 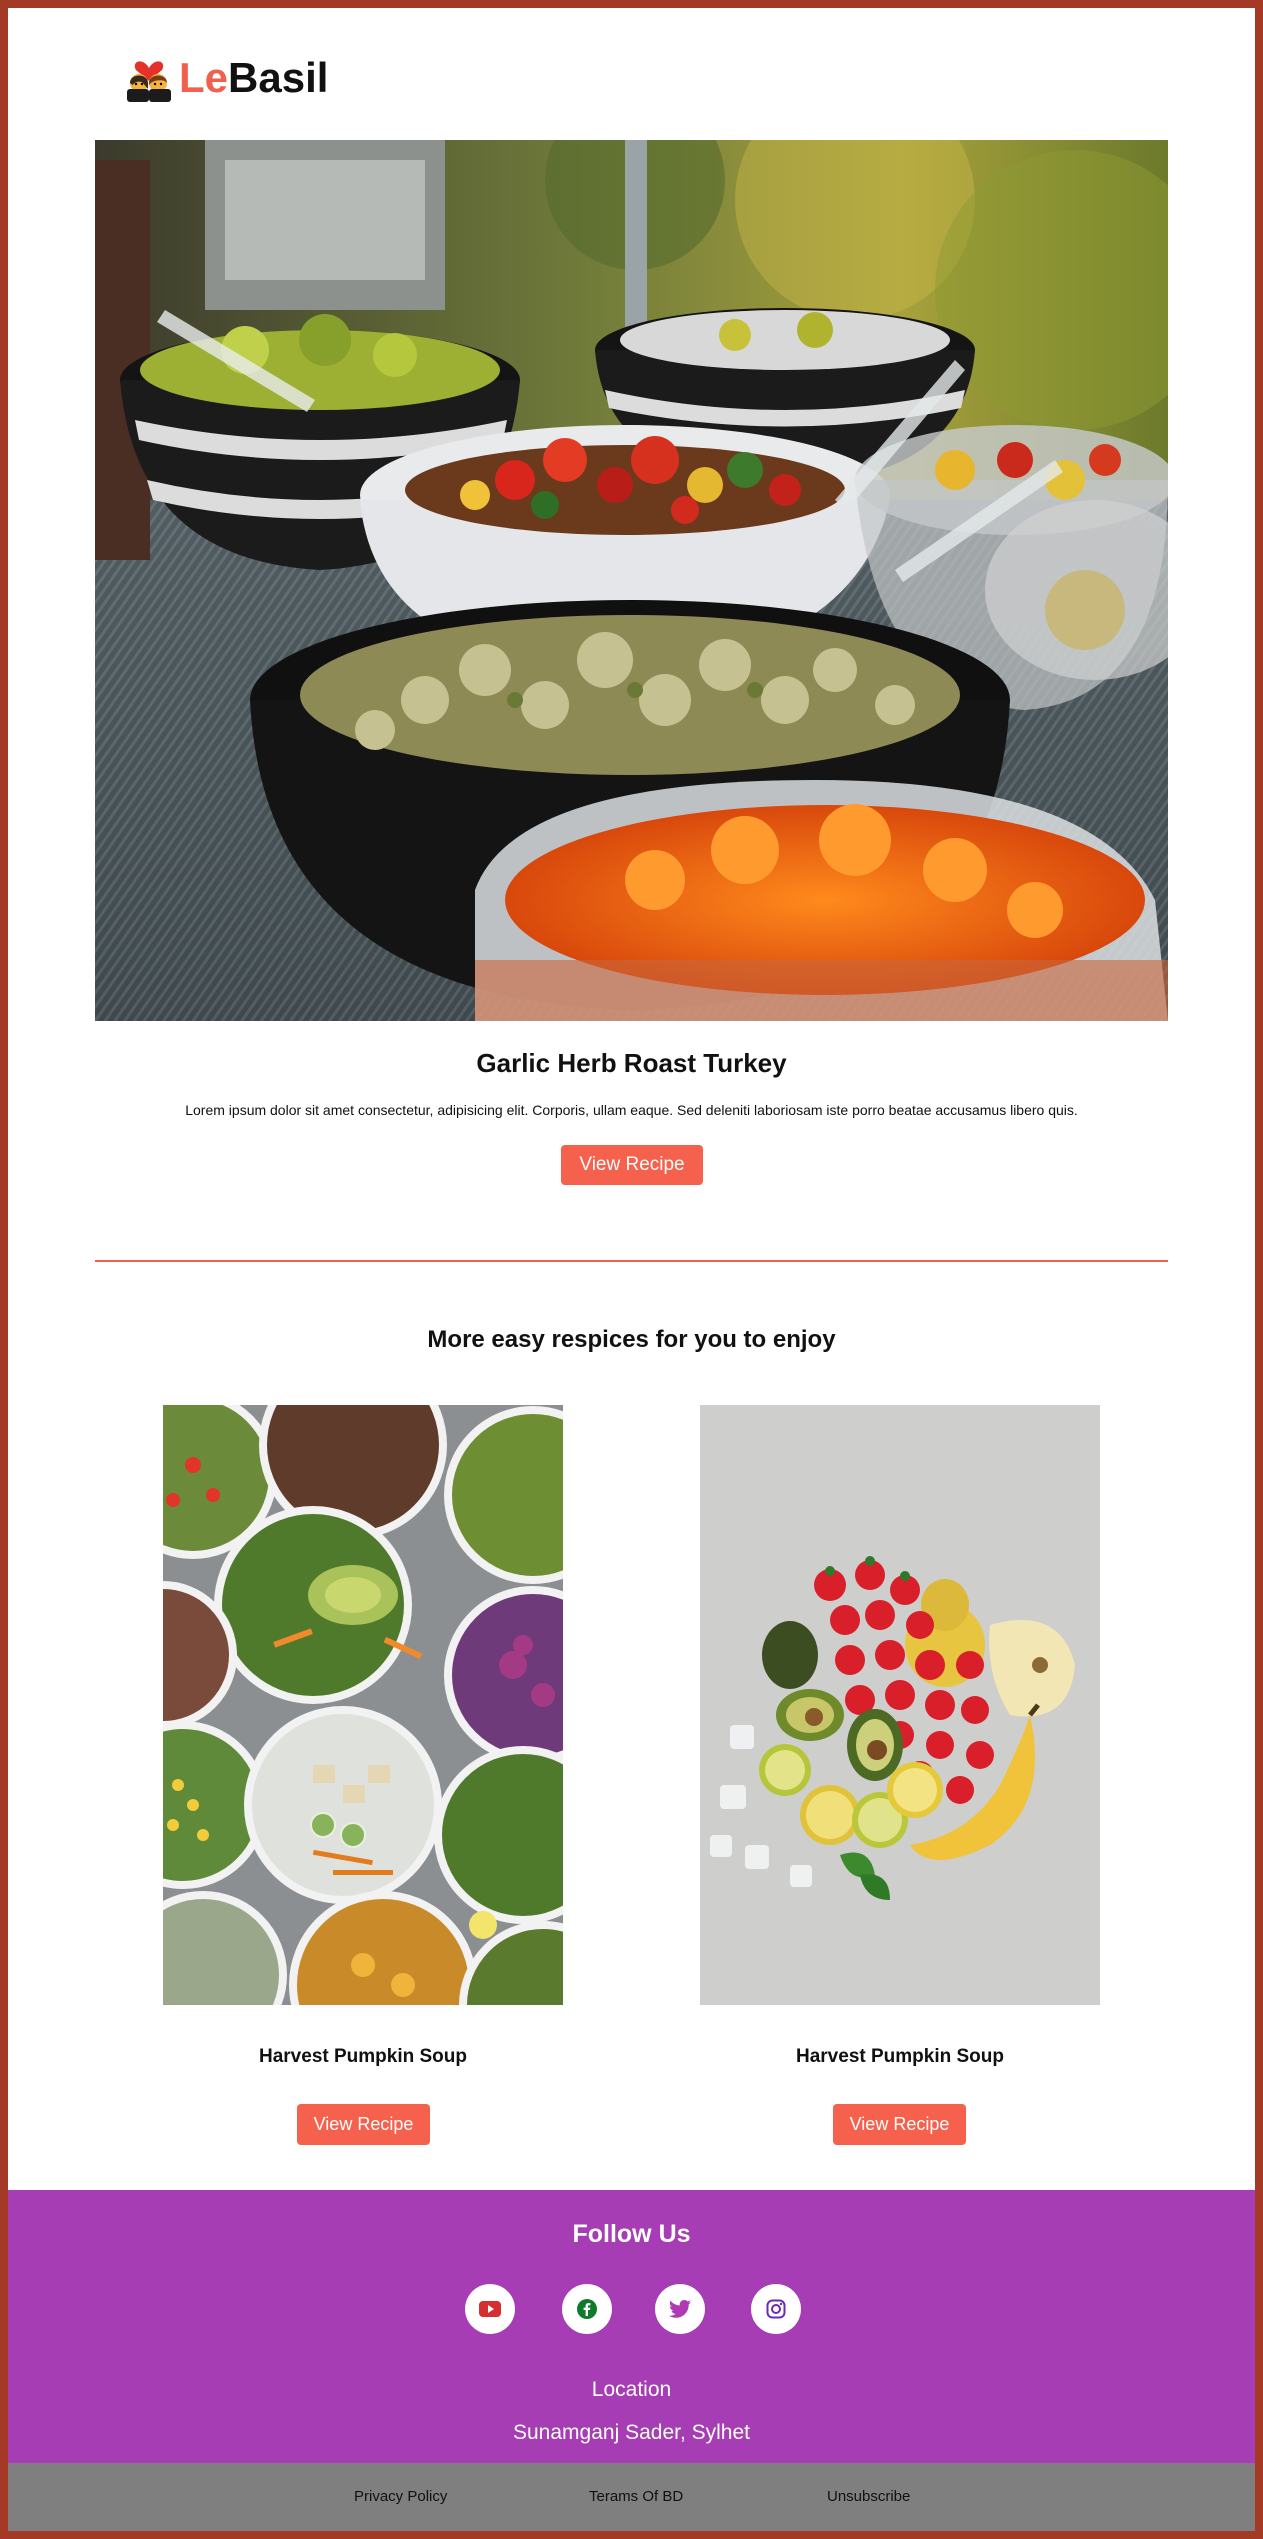 I want to click on logo-text-basil: Basil, so click(x=278, y=77).